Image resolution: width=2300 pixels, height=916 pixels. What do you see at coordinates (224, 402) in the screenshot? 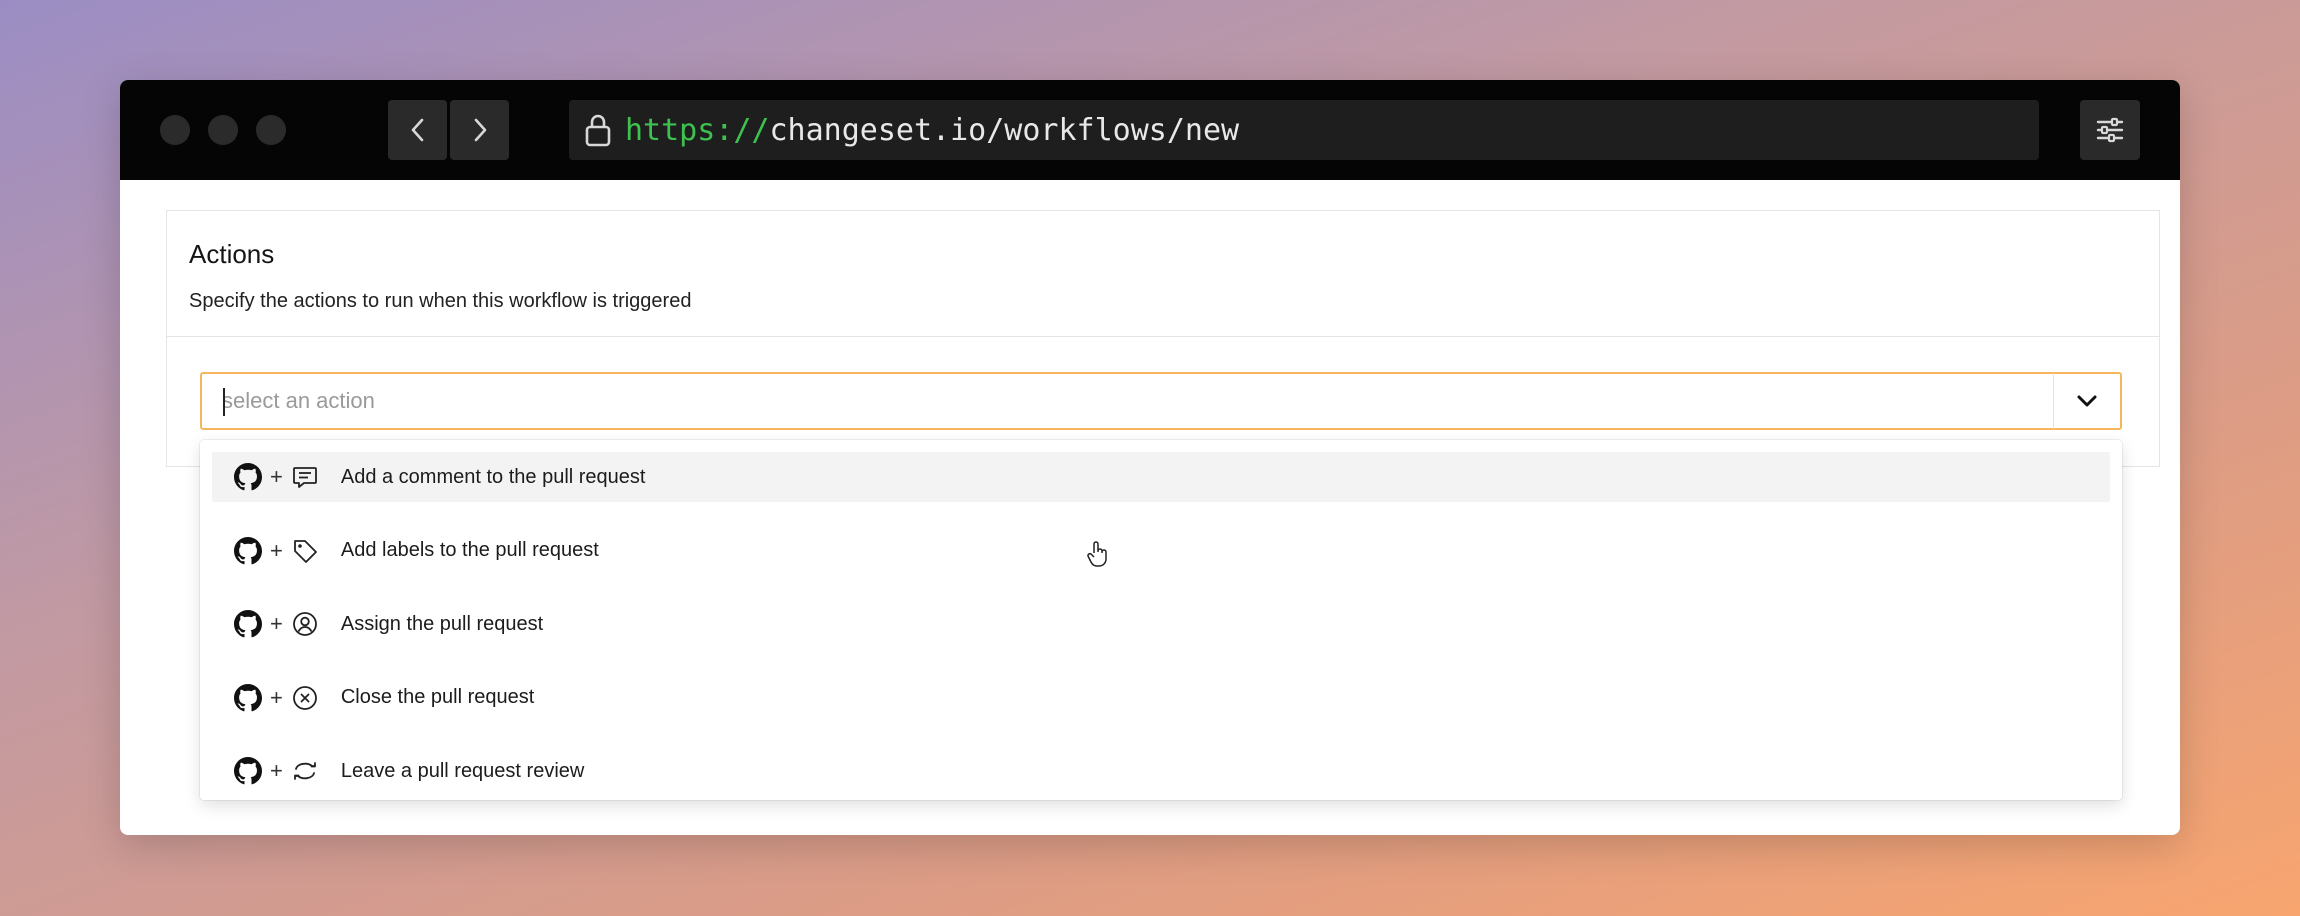
I see `text-caret` at bounding box center [224, 402].